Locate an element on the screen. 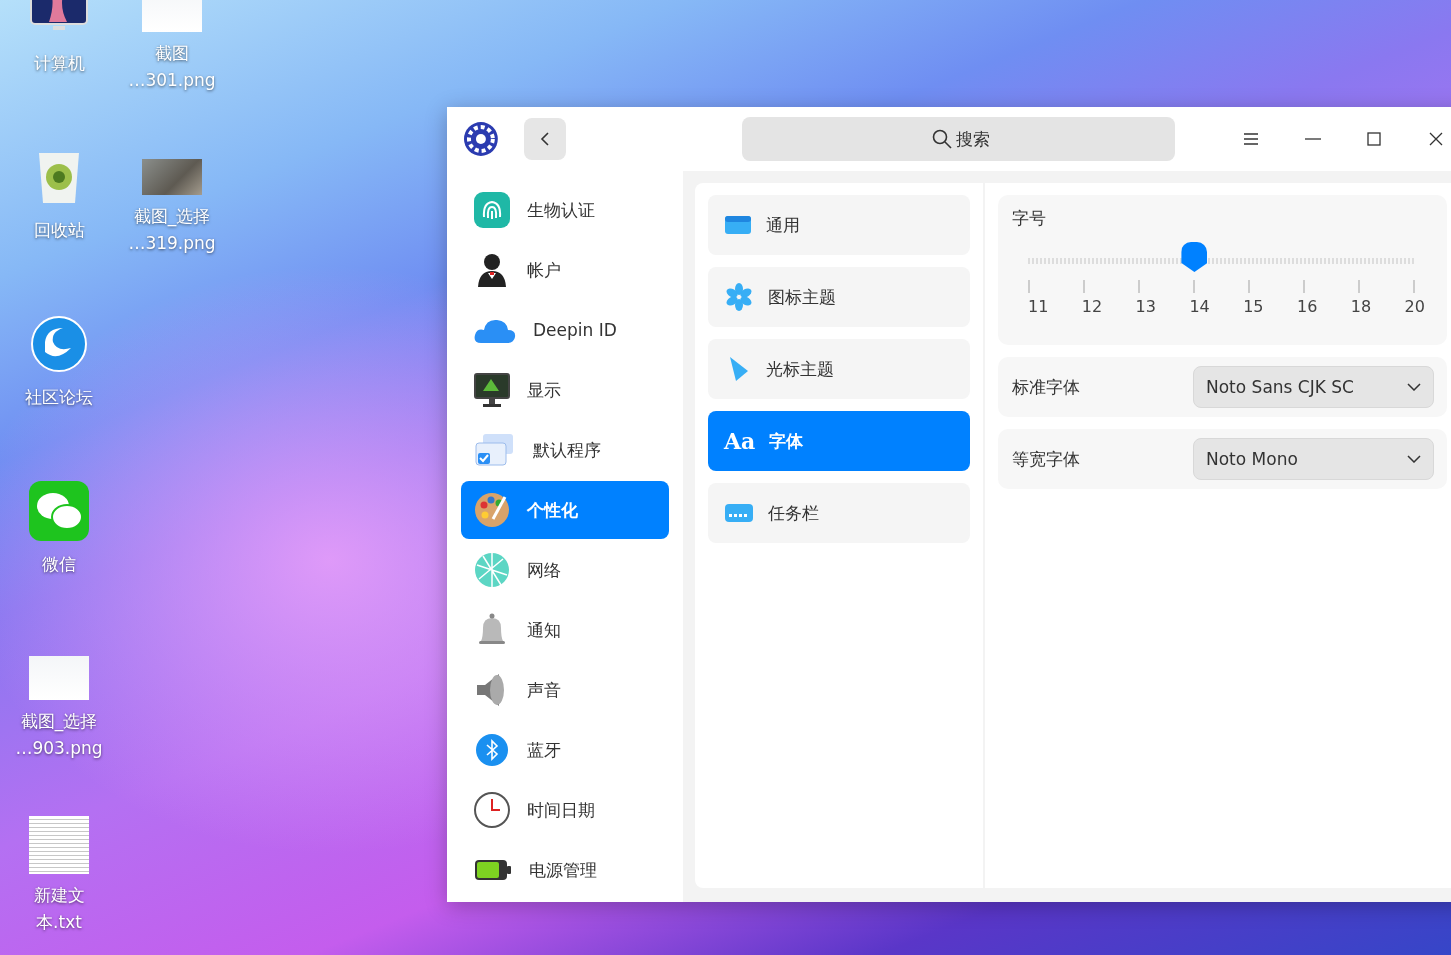 The image size is (1451, 955). taskbar-icon is located at coordinates (739, 513).